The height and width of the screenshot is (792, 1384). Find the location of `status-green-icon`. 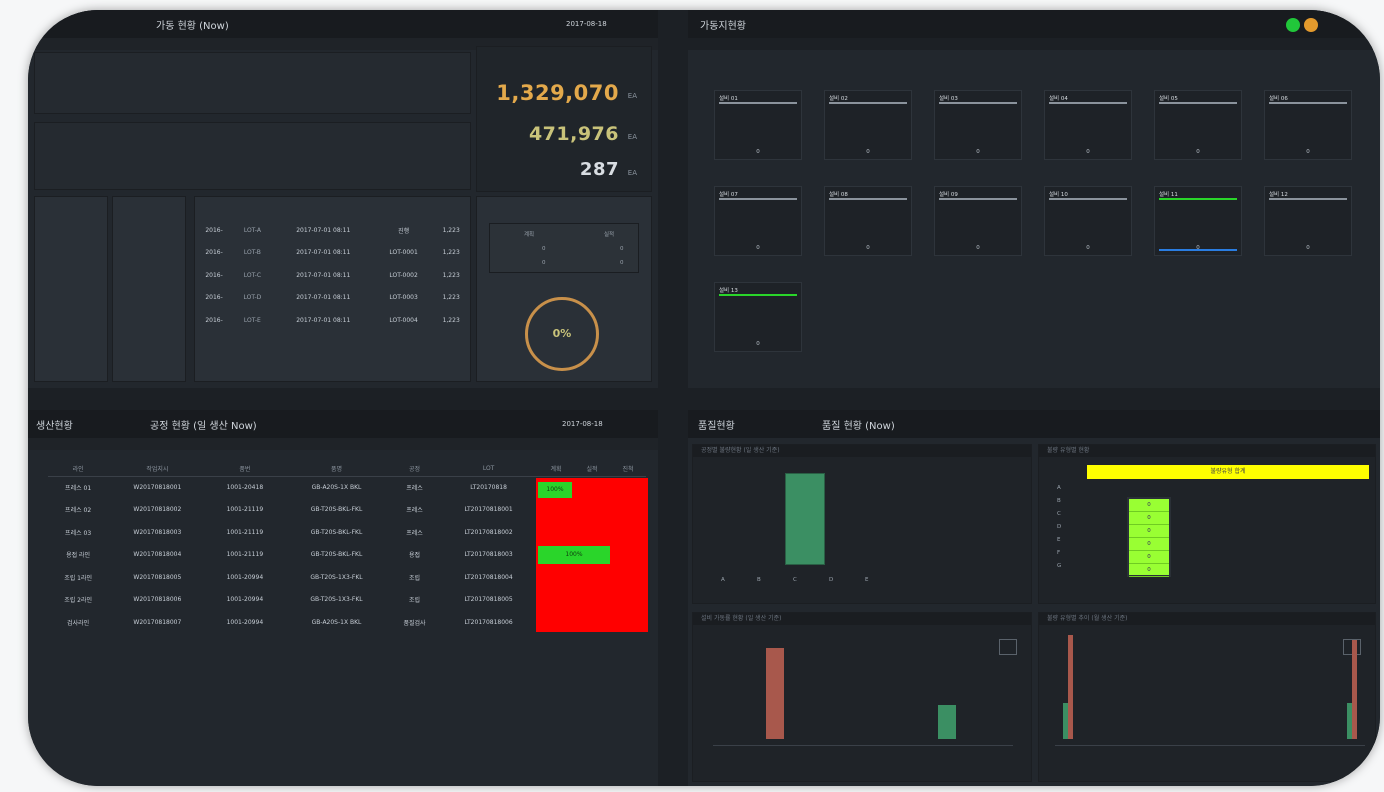

status-green-icon is located at coordinates (1293, 25).